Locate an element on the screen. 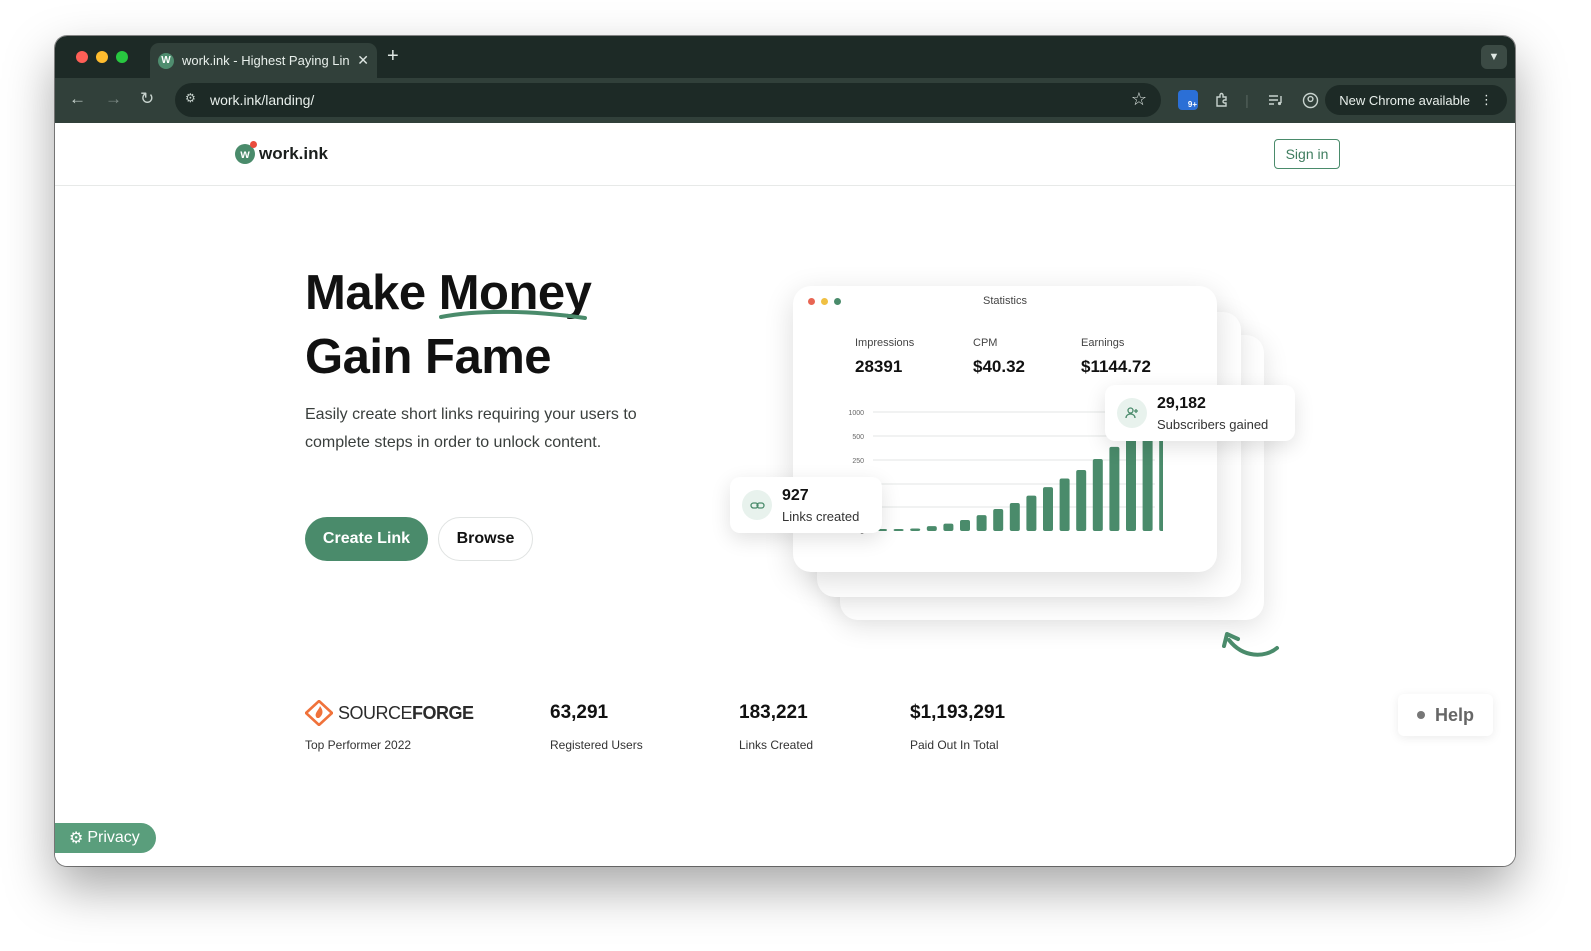 The image size is (1591, 951). url-text: work.ink/landing/ is located at coordinates (262, 100).